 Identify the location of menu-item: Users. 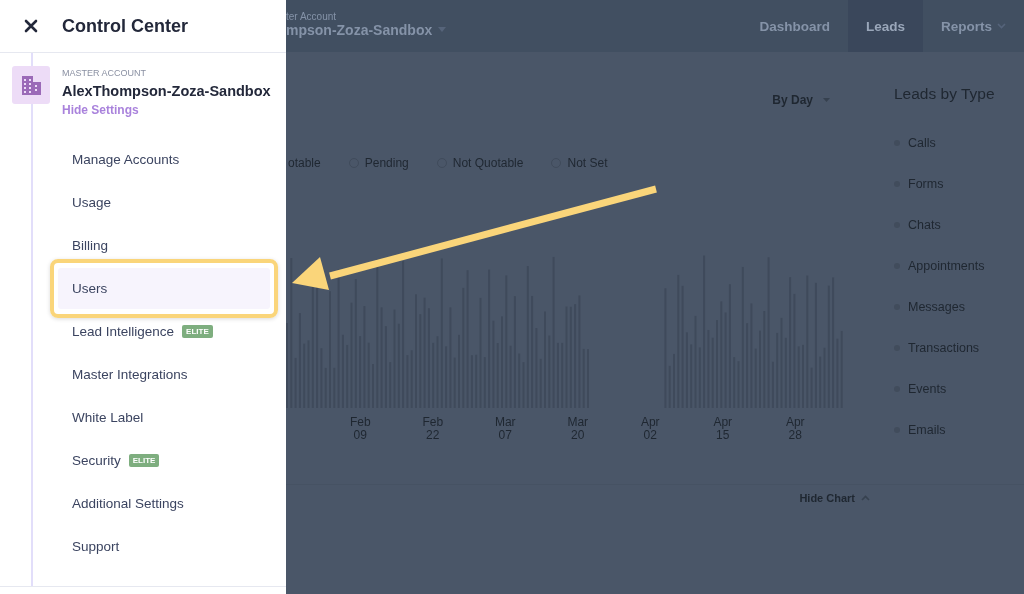
(164, 288).